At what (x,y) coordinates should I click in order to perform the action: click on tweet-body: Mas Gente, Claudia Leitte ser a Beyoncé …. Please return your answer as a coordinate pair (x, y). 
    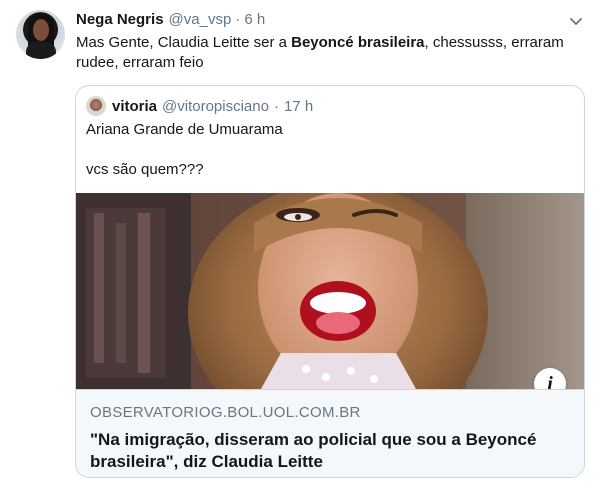
    Looking at the image, I should click on (326, 53).